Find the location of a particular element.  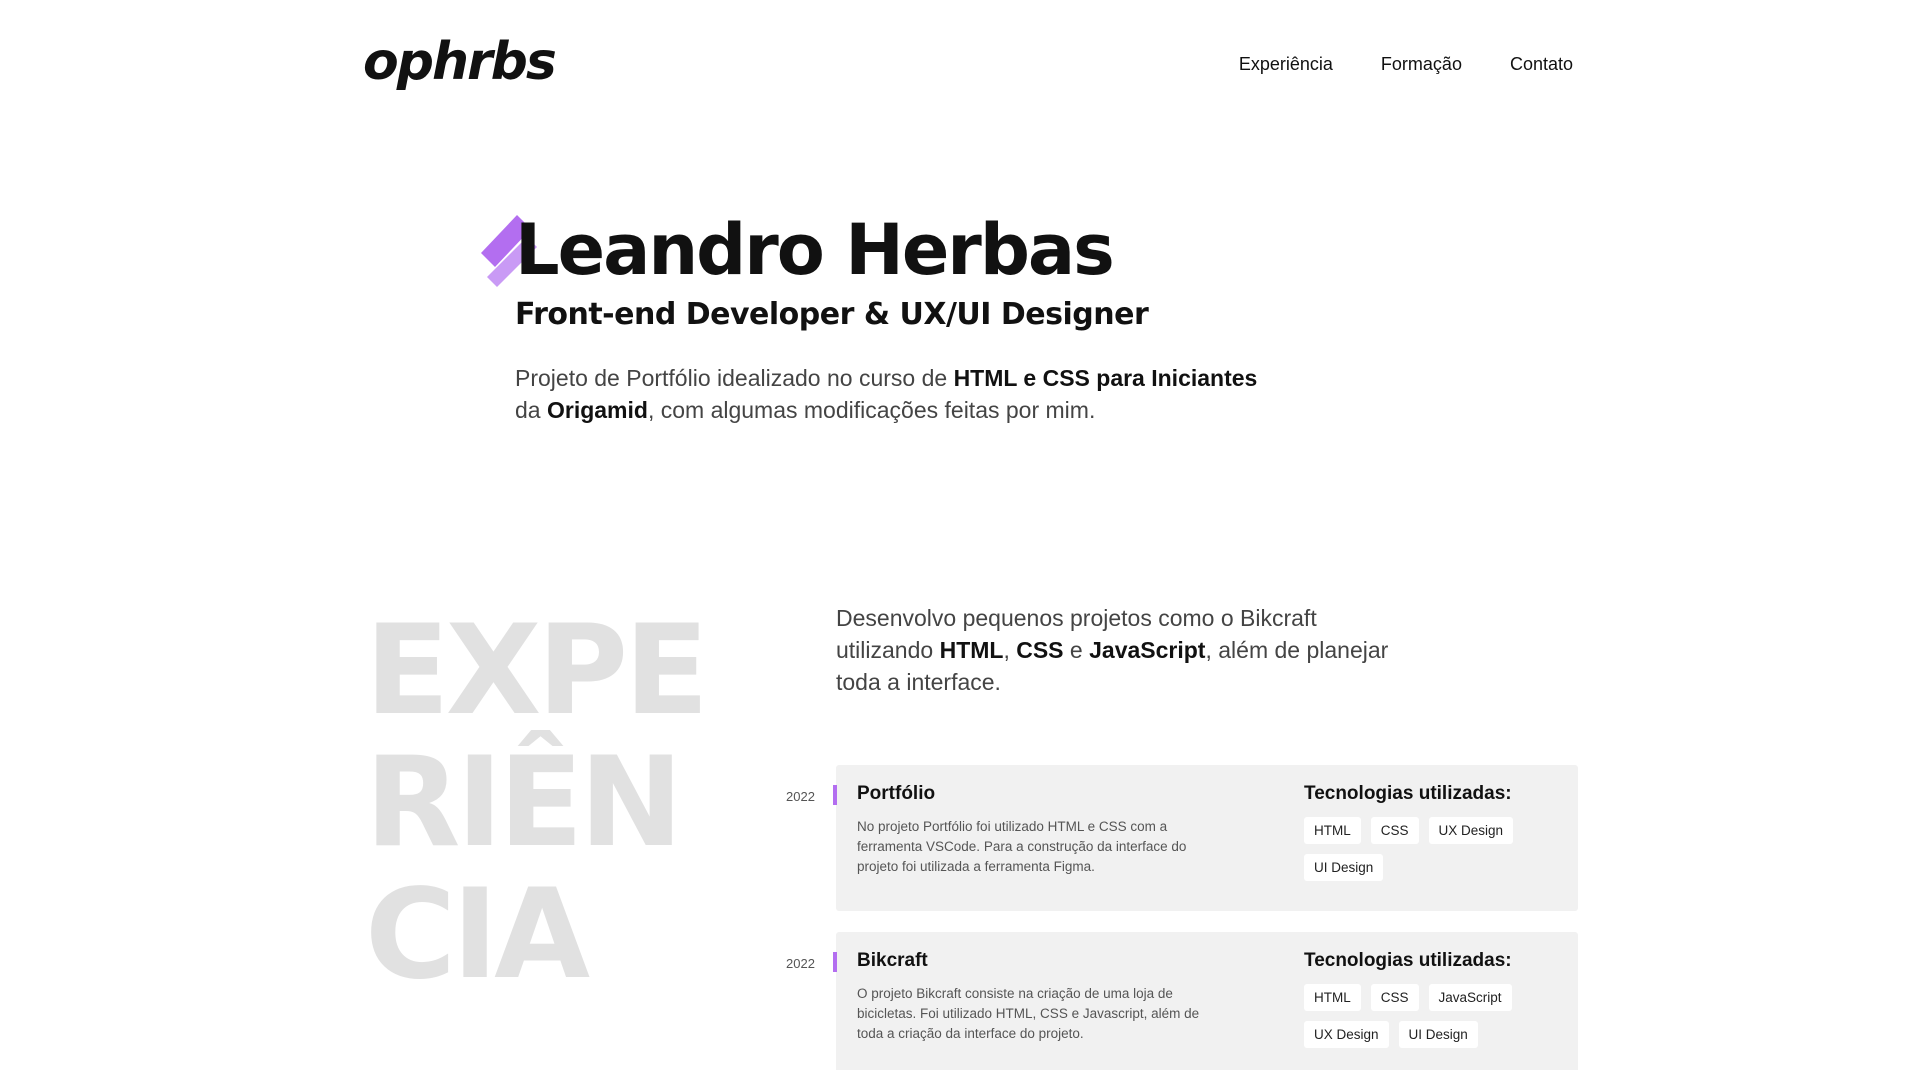

hero-role: Front-end Developer & UX/UI Designer is located at coordinates (832, 314).